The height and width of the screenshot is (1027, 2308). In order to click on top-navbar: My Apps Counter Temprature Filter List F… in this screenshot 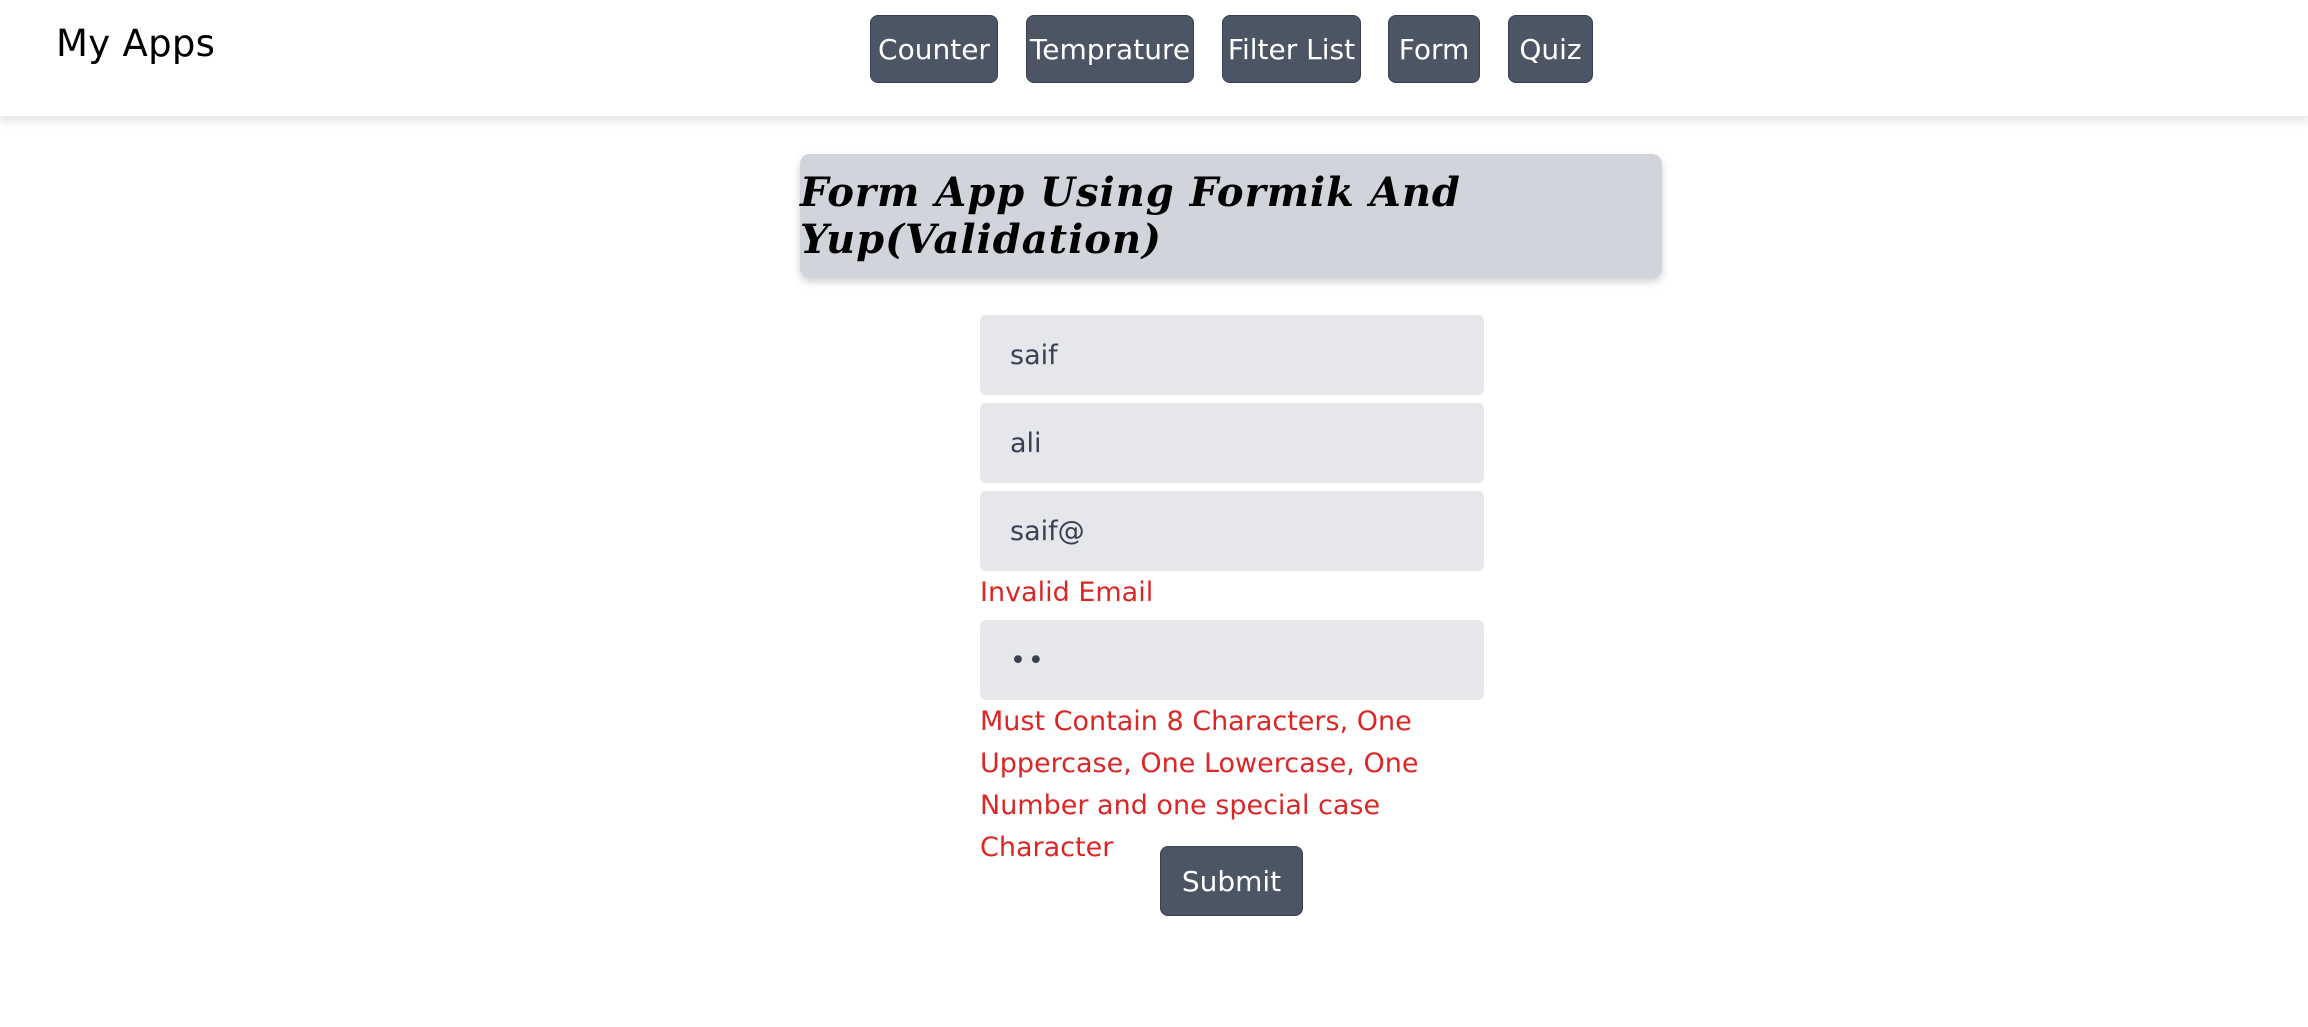, I will do `click(1154, 59)`.